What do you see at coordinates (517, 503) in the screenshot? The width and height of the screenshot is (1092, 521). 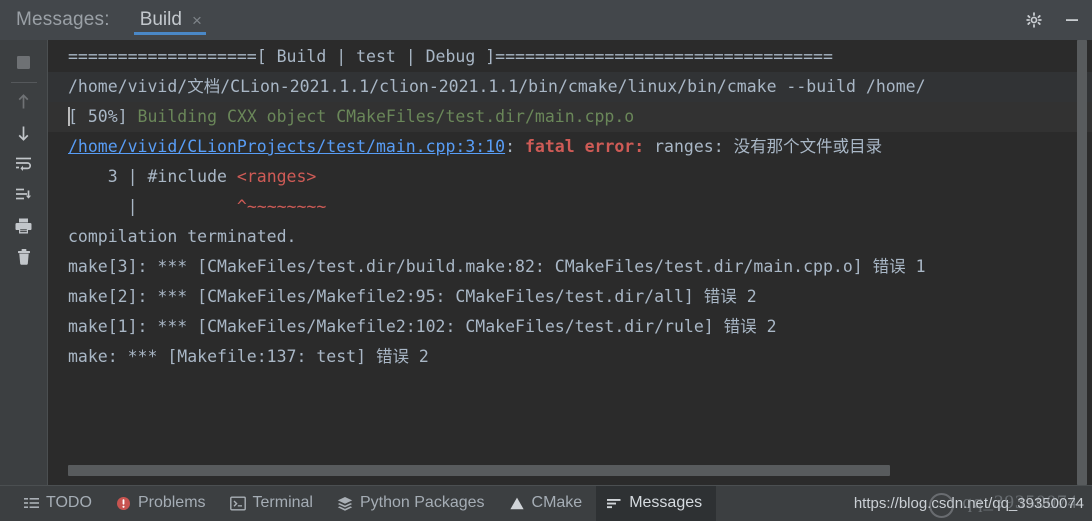 I see `triangle-icon` at bounding box center [517, 503].